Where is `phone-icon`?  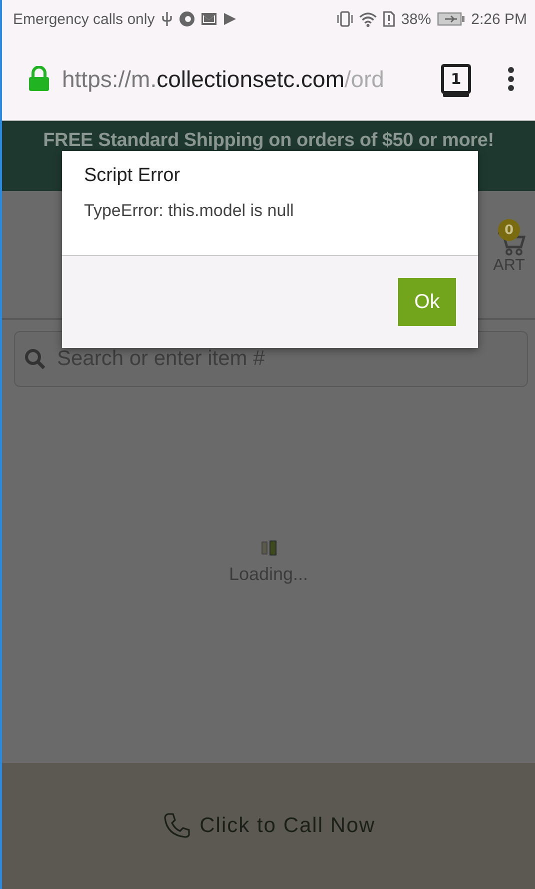 phone-icon is located at coordinates (177, 826).